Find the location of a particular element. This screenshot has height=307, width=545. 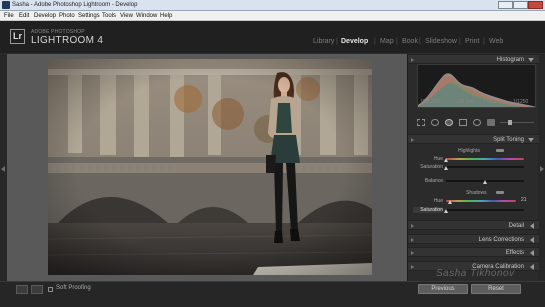

previous-button: Previous is located at coordinates (443, 289).